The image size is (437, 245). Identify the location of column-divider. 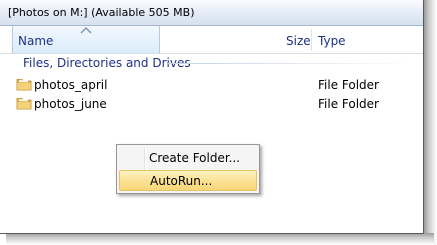
(311, 40).